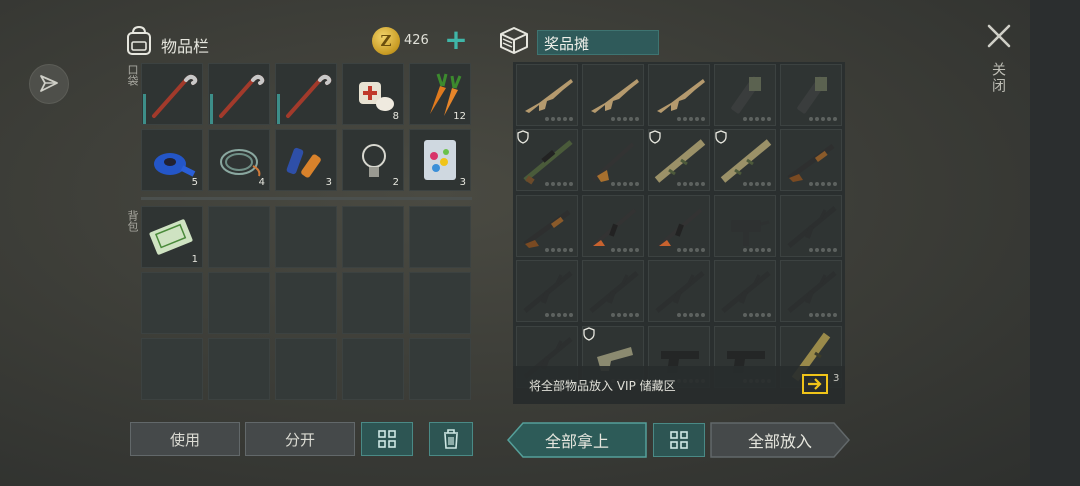 The image size is (1080, 486). I want to click on backpack-slot: 1, so click(172, 237).